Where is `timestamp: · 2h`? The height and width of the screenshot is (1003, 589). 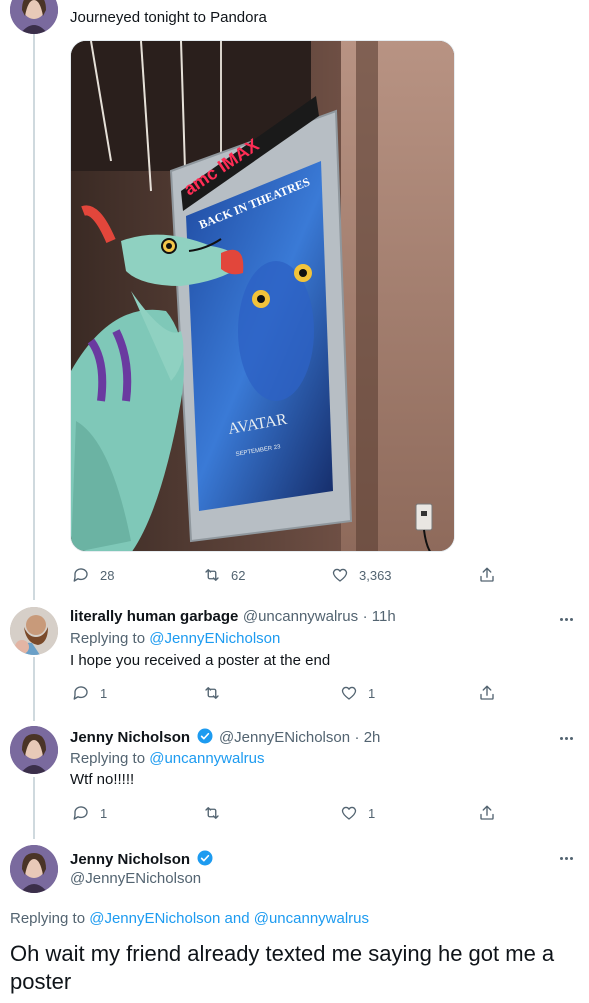 timestamp: · 2h is located at coordinates (368, 737).